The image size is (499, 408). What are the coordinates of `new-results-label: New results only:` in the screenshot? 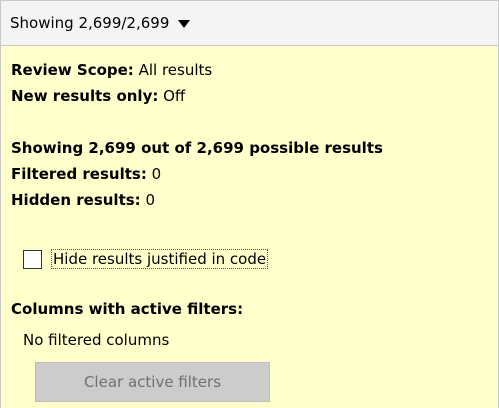 It's located at (85, 96).